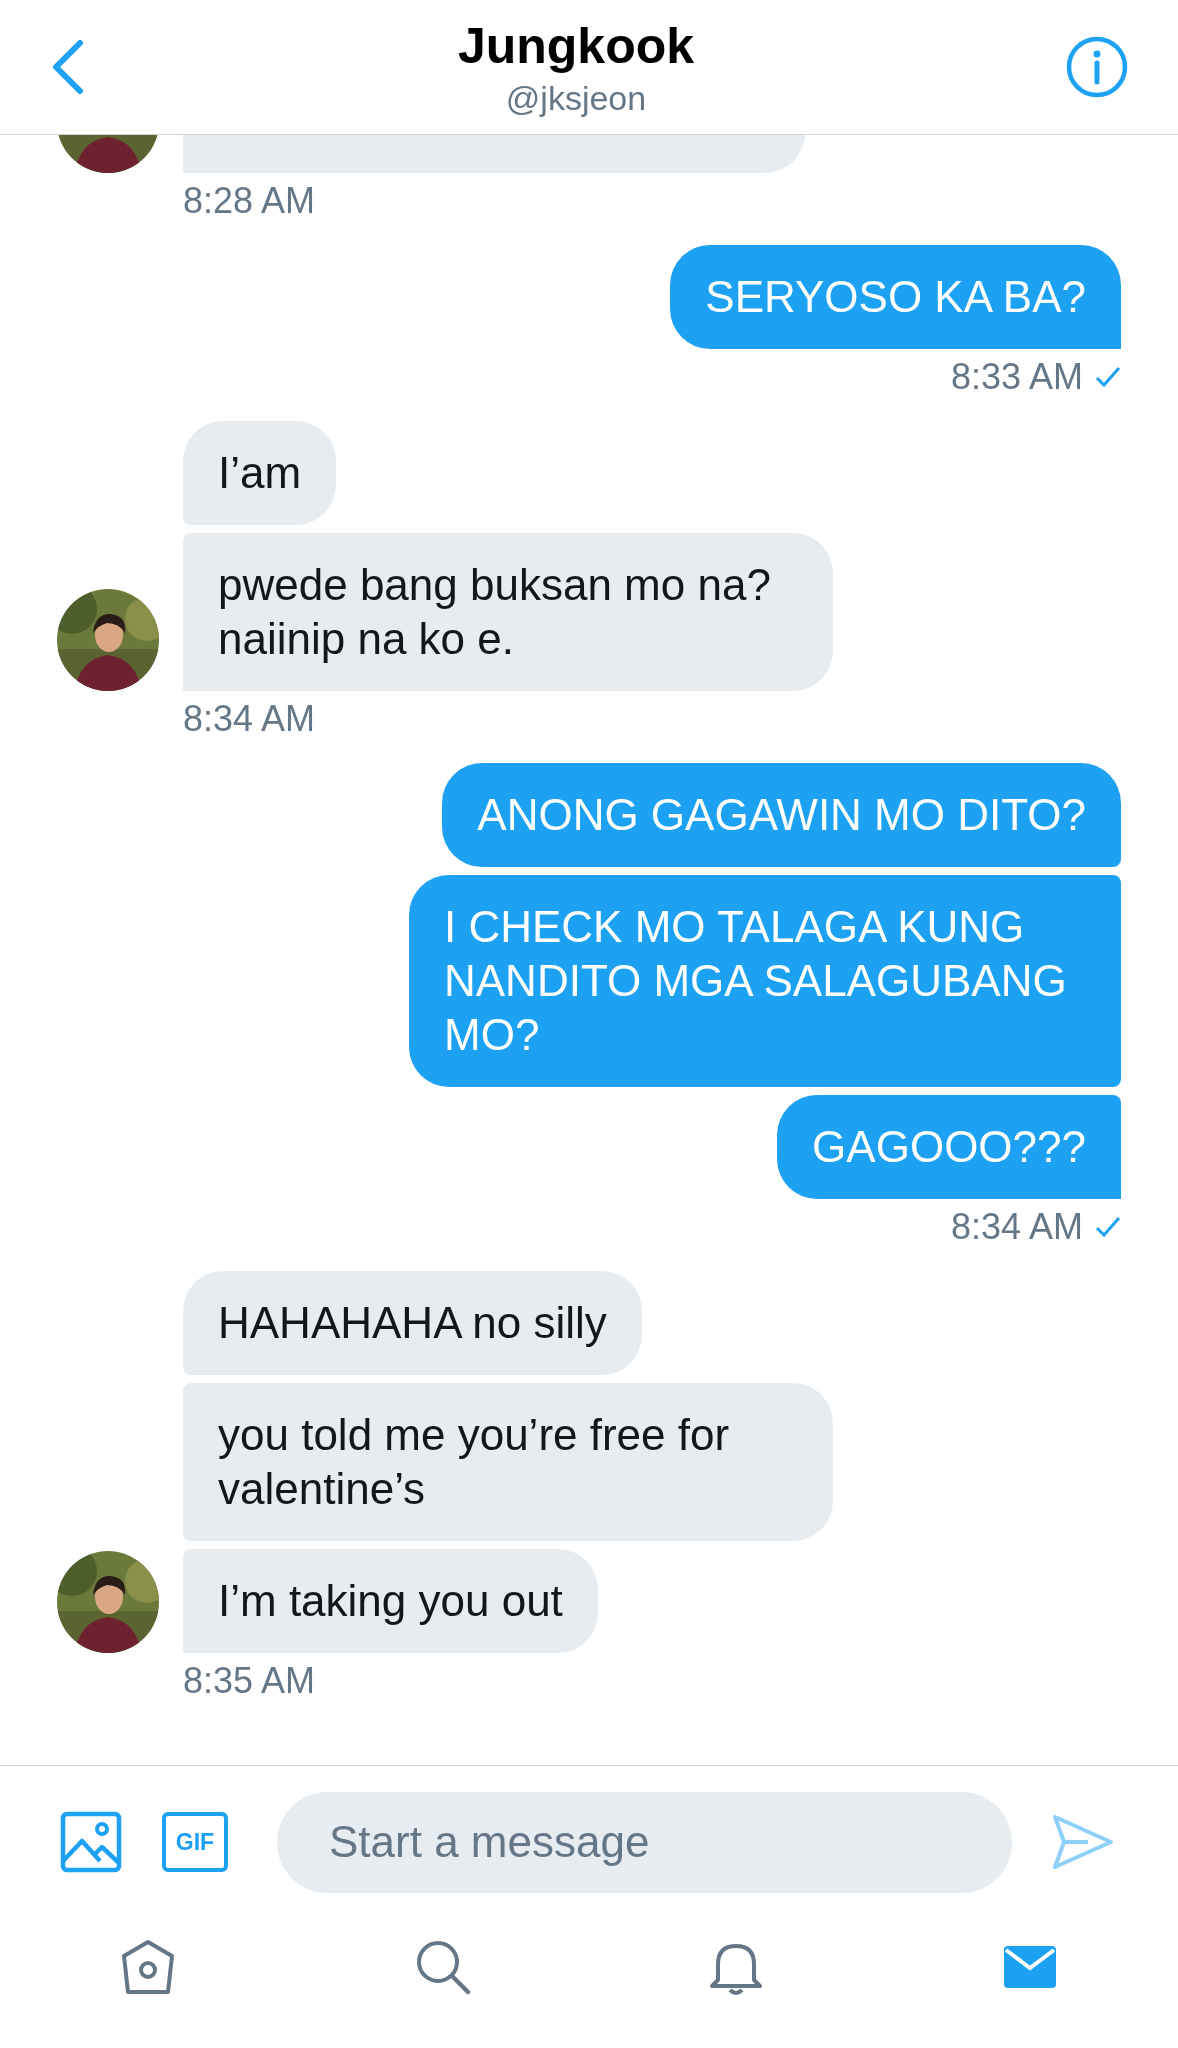 This screenshot has height=2048, width=1178. Describe the element at coordinates (412, 1323) in the screenshot. I see `message-bubble: HAHAHAHA no silly` at that location.